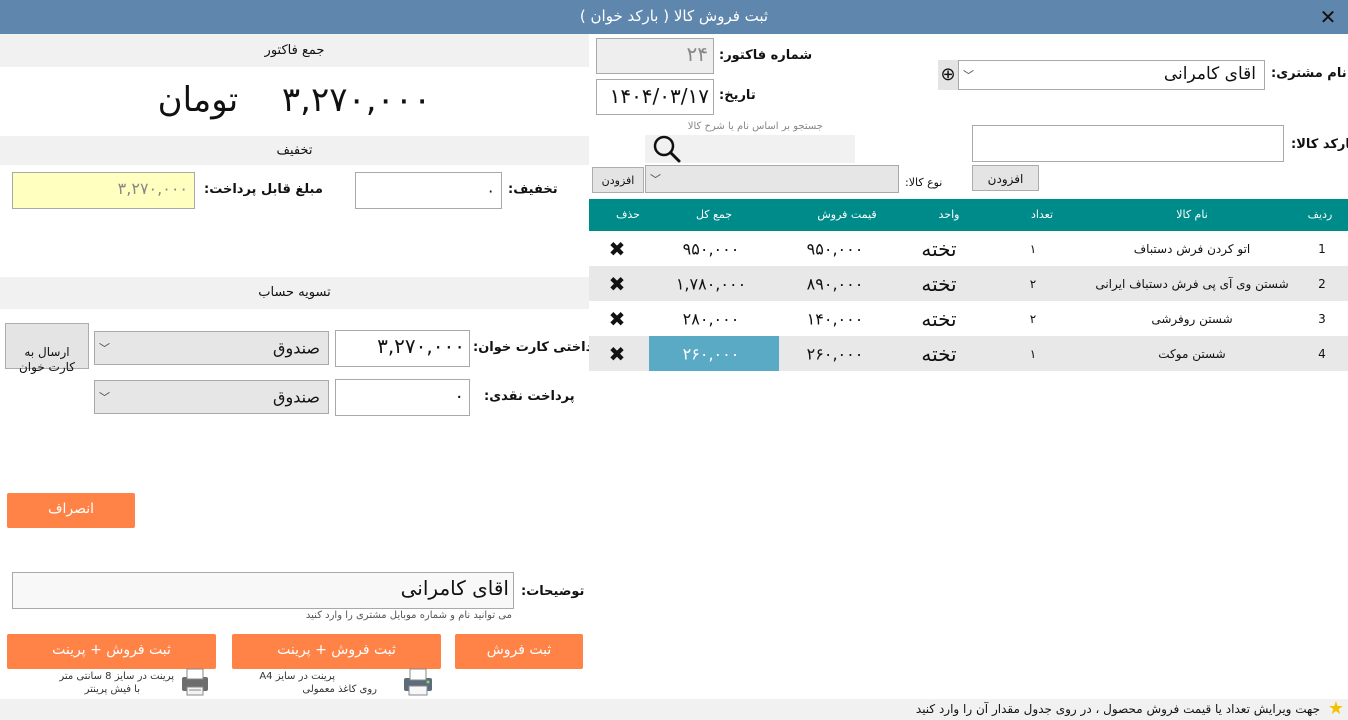  What do you see at coordinates (103, 190) in the screenshot?
I see `payable-amount-field: ۳,۲۷۰,۰۰۰` at bounding box center [103, 190].